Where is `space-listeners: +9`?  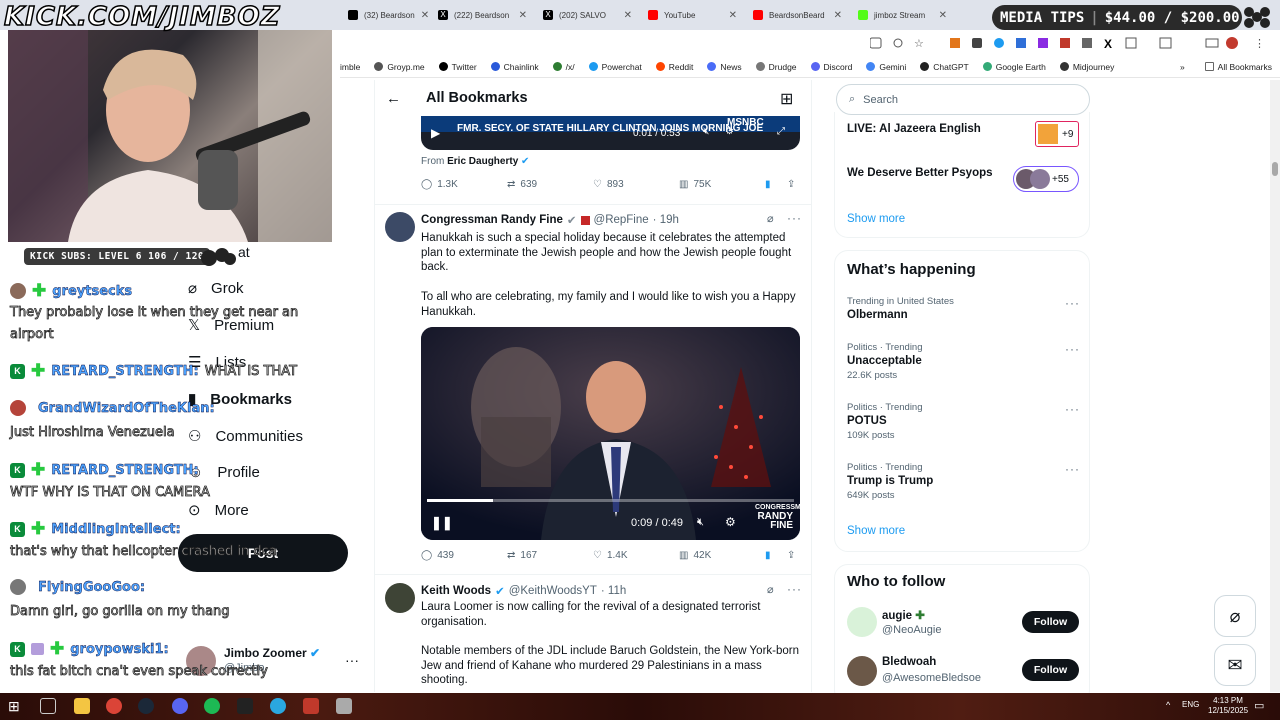
space-listeners: +9 is located at coordinates (1057, 134).